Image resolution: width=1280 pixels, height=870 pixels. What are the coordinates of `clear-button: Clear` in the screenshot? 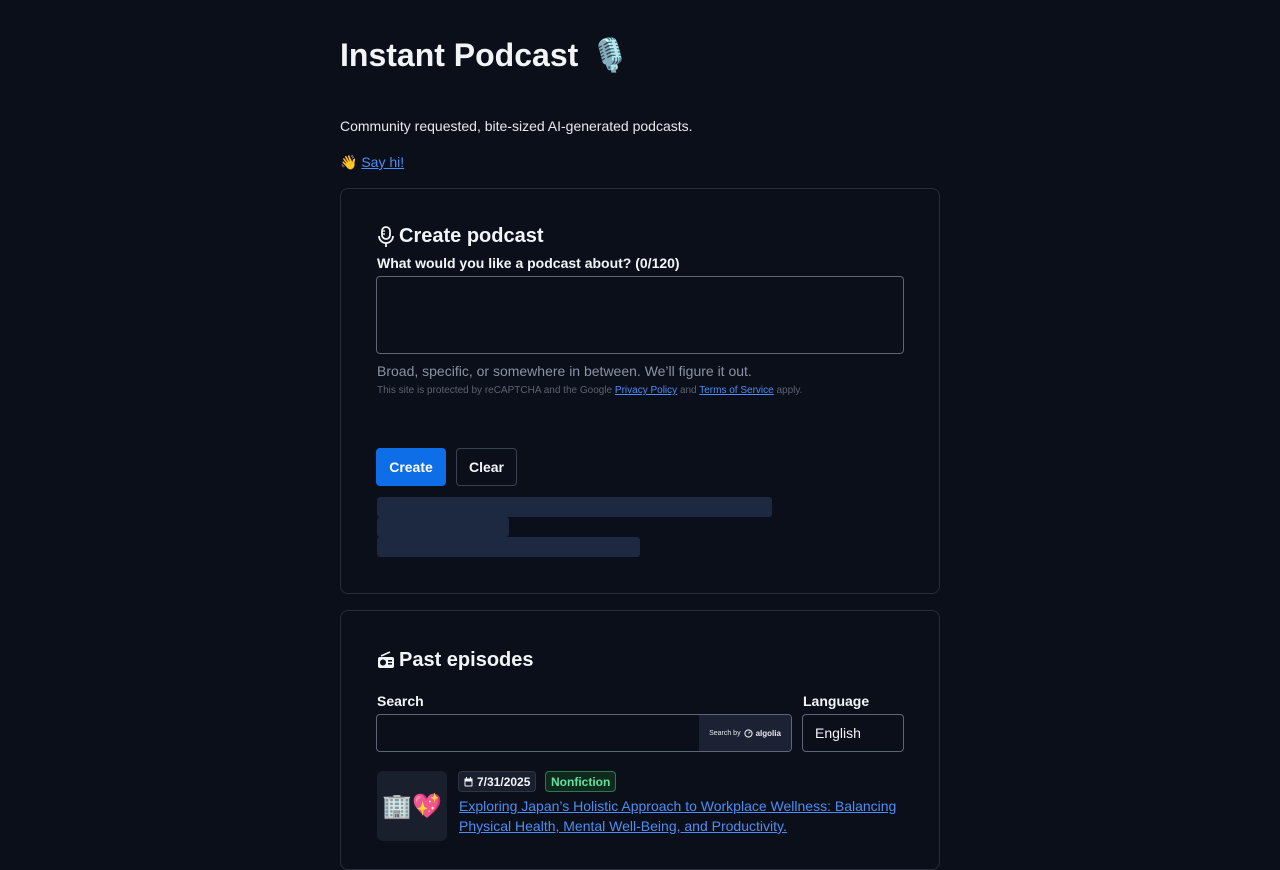 It's located at (486, 467).